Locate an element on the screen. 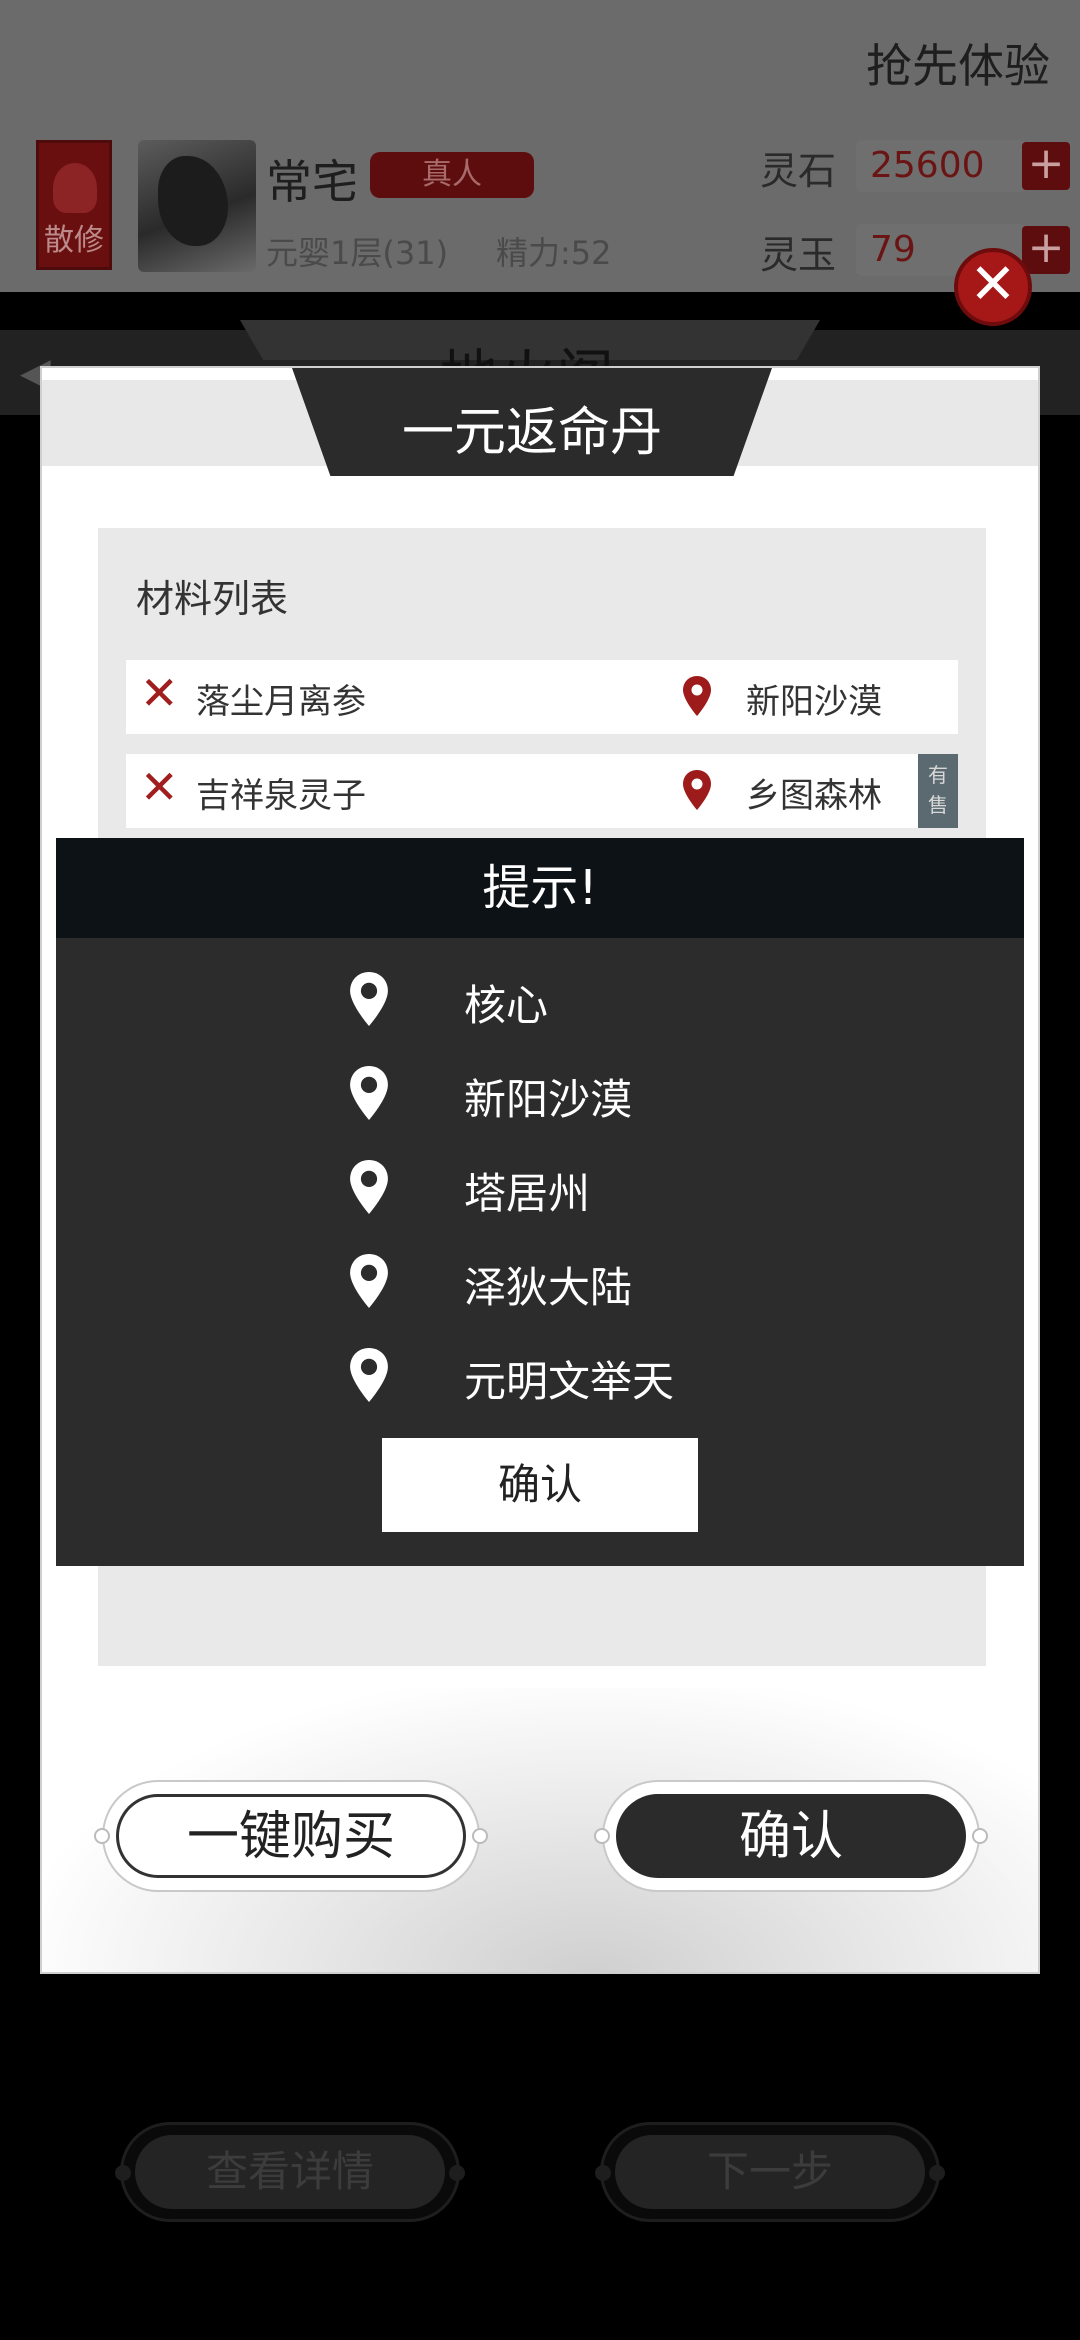  hint-location-name: 元明文举天 is located at coordinates (569, 1381).